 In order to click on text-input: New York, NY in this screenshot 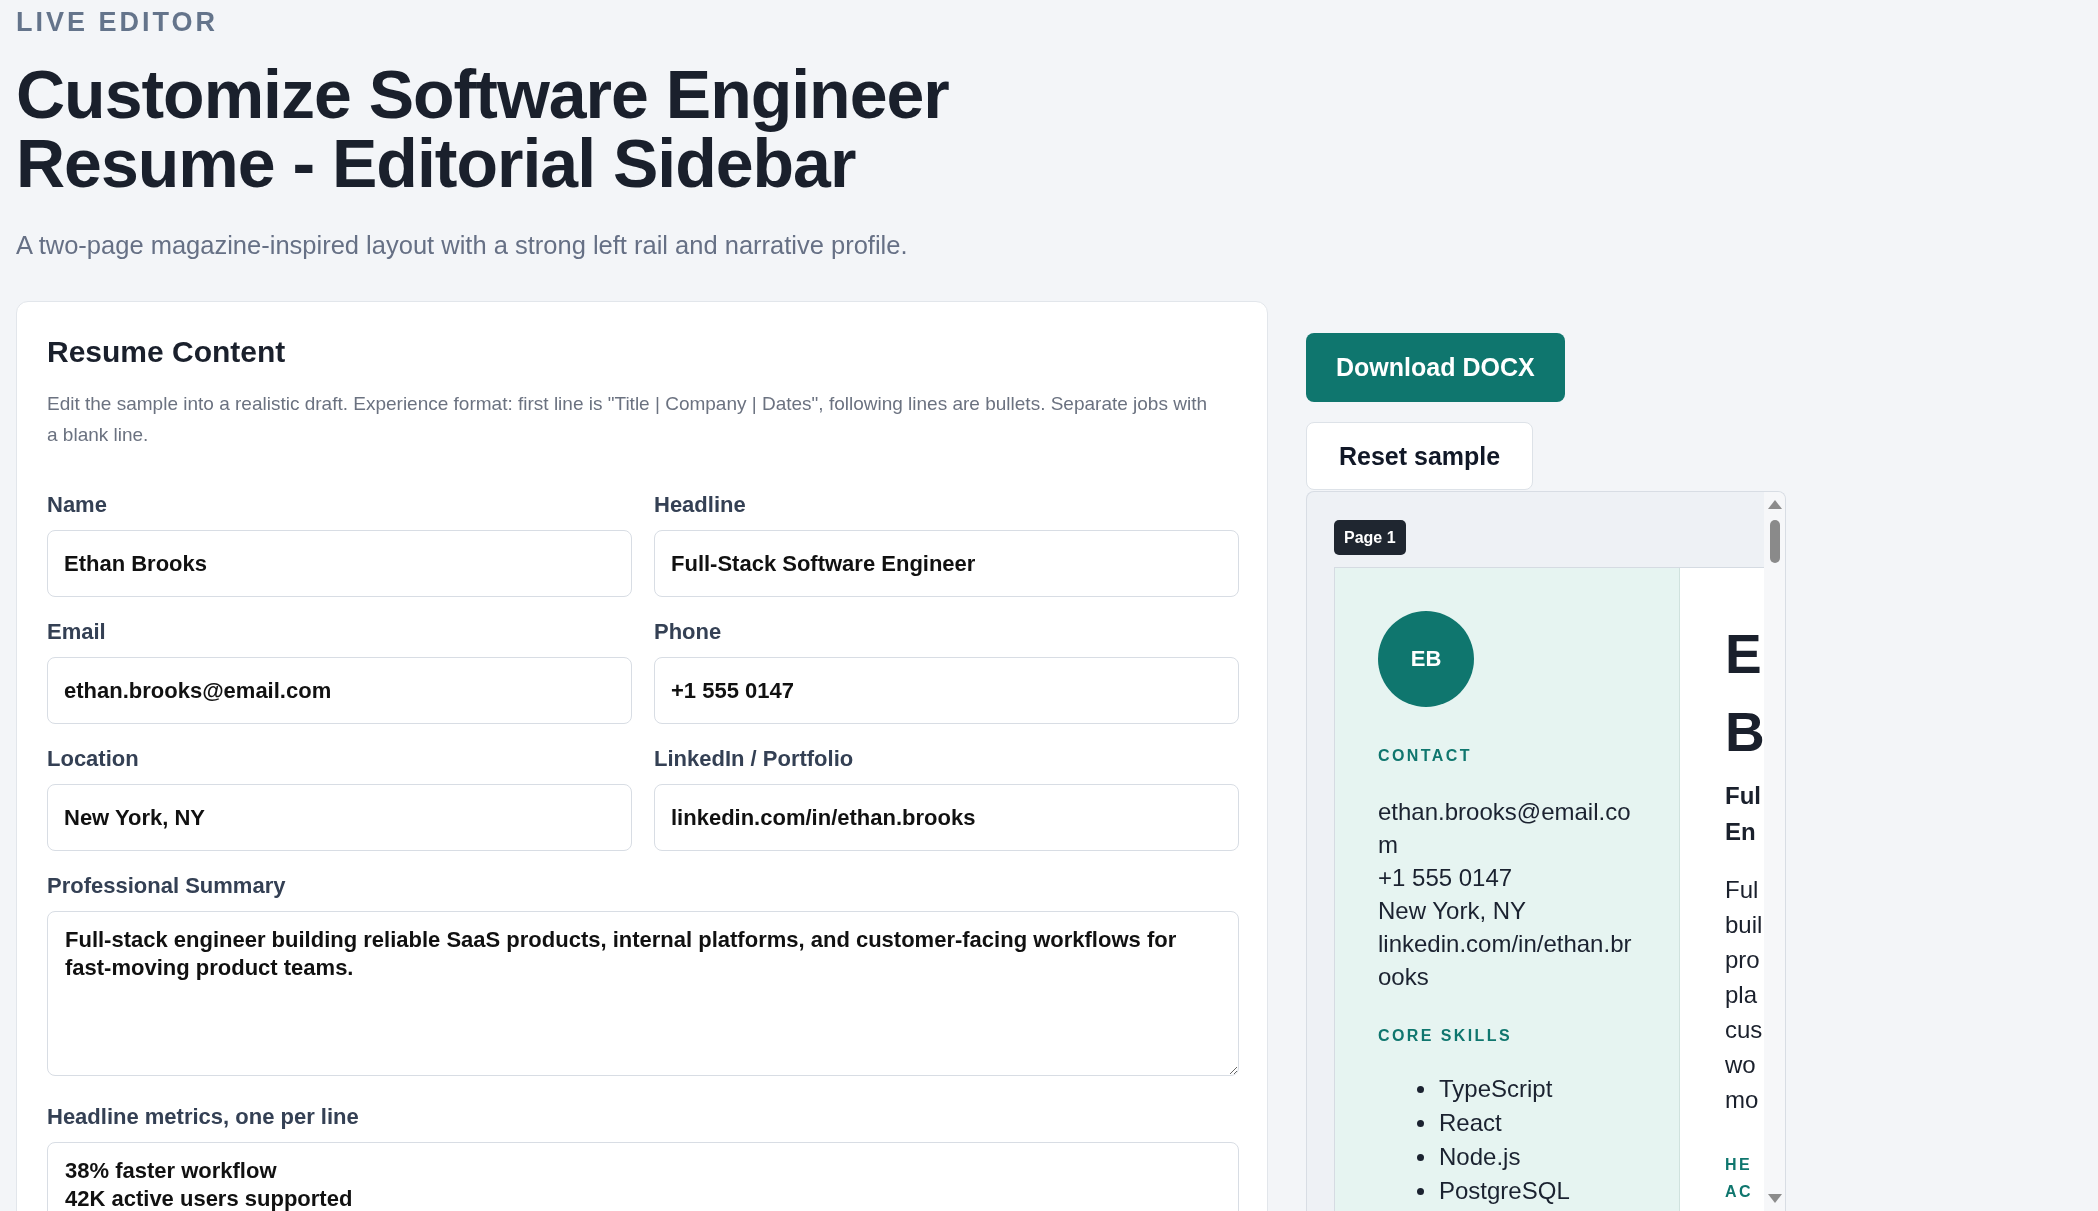, I will do `click(339, 817)`.